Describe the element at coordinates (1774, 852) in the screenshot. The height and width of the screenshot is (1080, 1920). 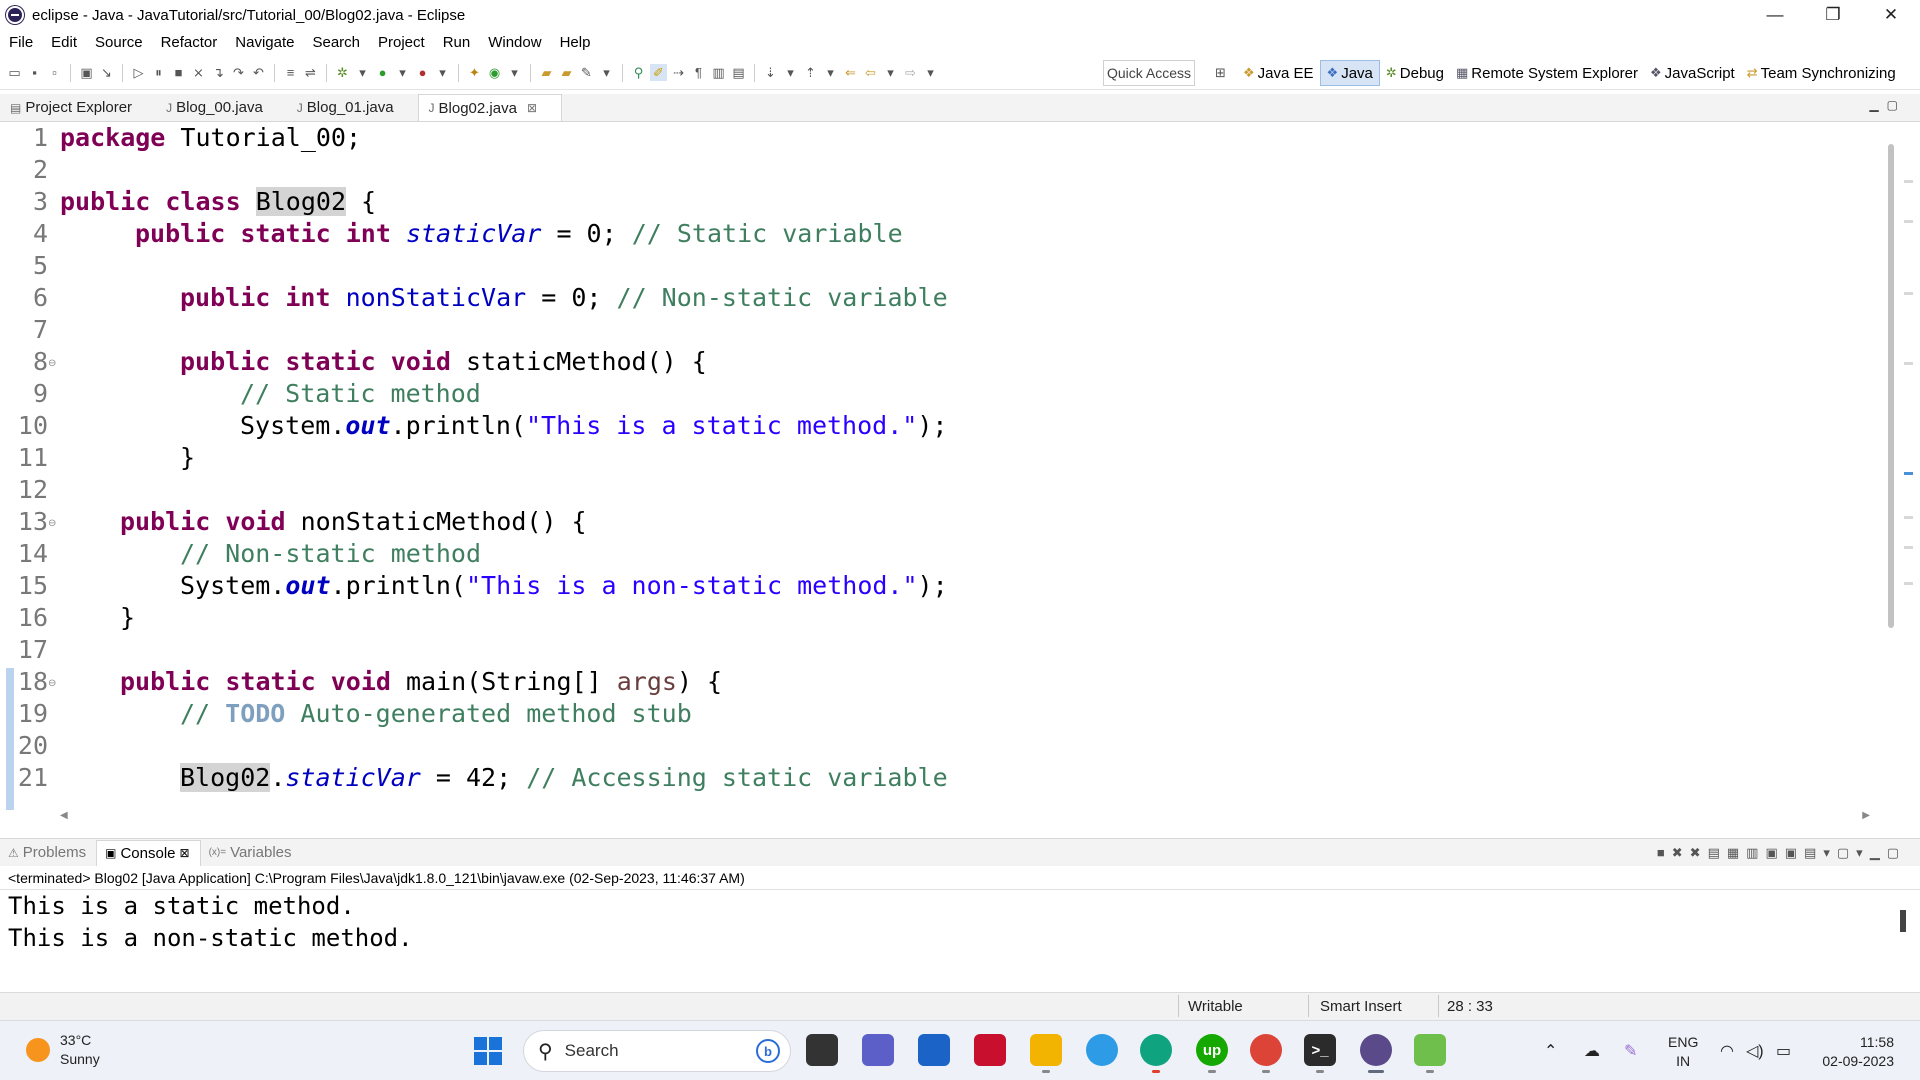
I see `show-on-output-icon: ▣` at that location.